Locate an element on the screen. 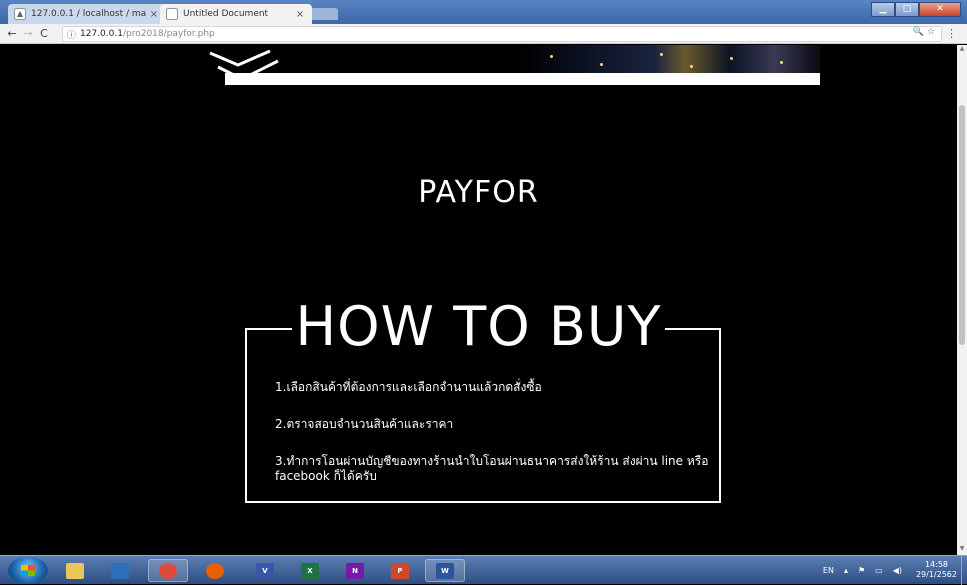 The image size is (967, 585). taskbar-powerpoint: P is located at coordinates (400, 570).